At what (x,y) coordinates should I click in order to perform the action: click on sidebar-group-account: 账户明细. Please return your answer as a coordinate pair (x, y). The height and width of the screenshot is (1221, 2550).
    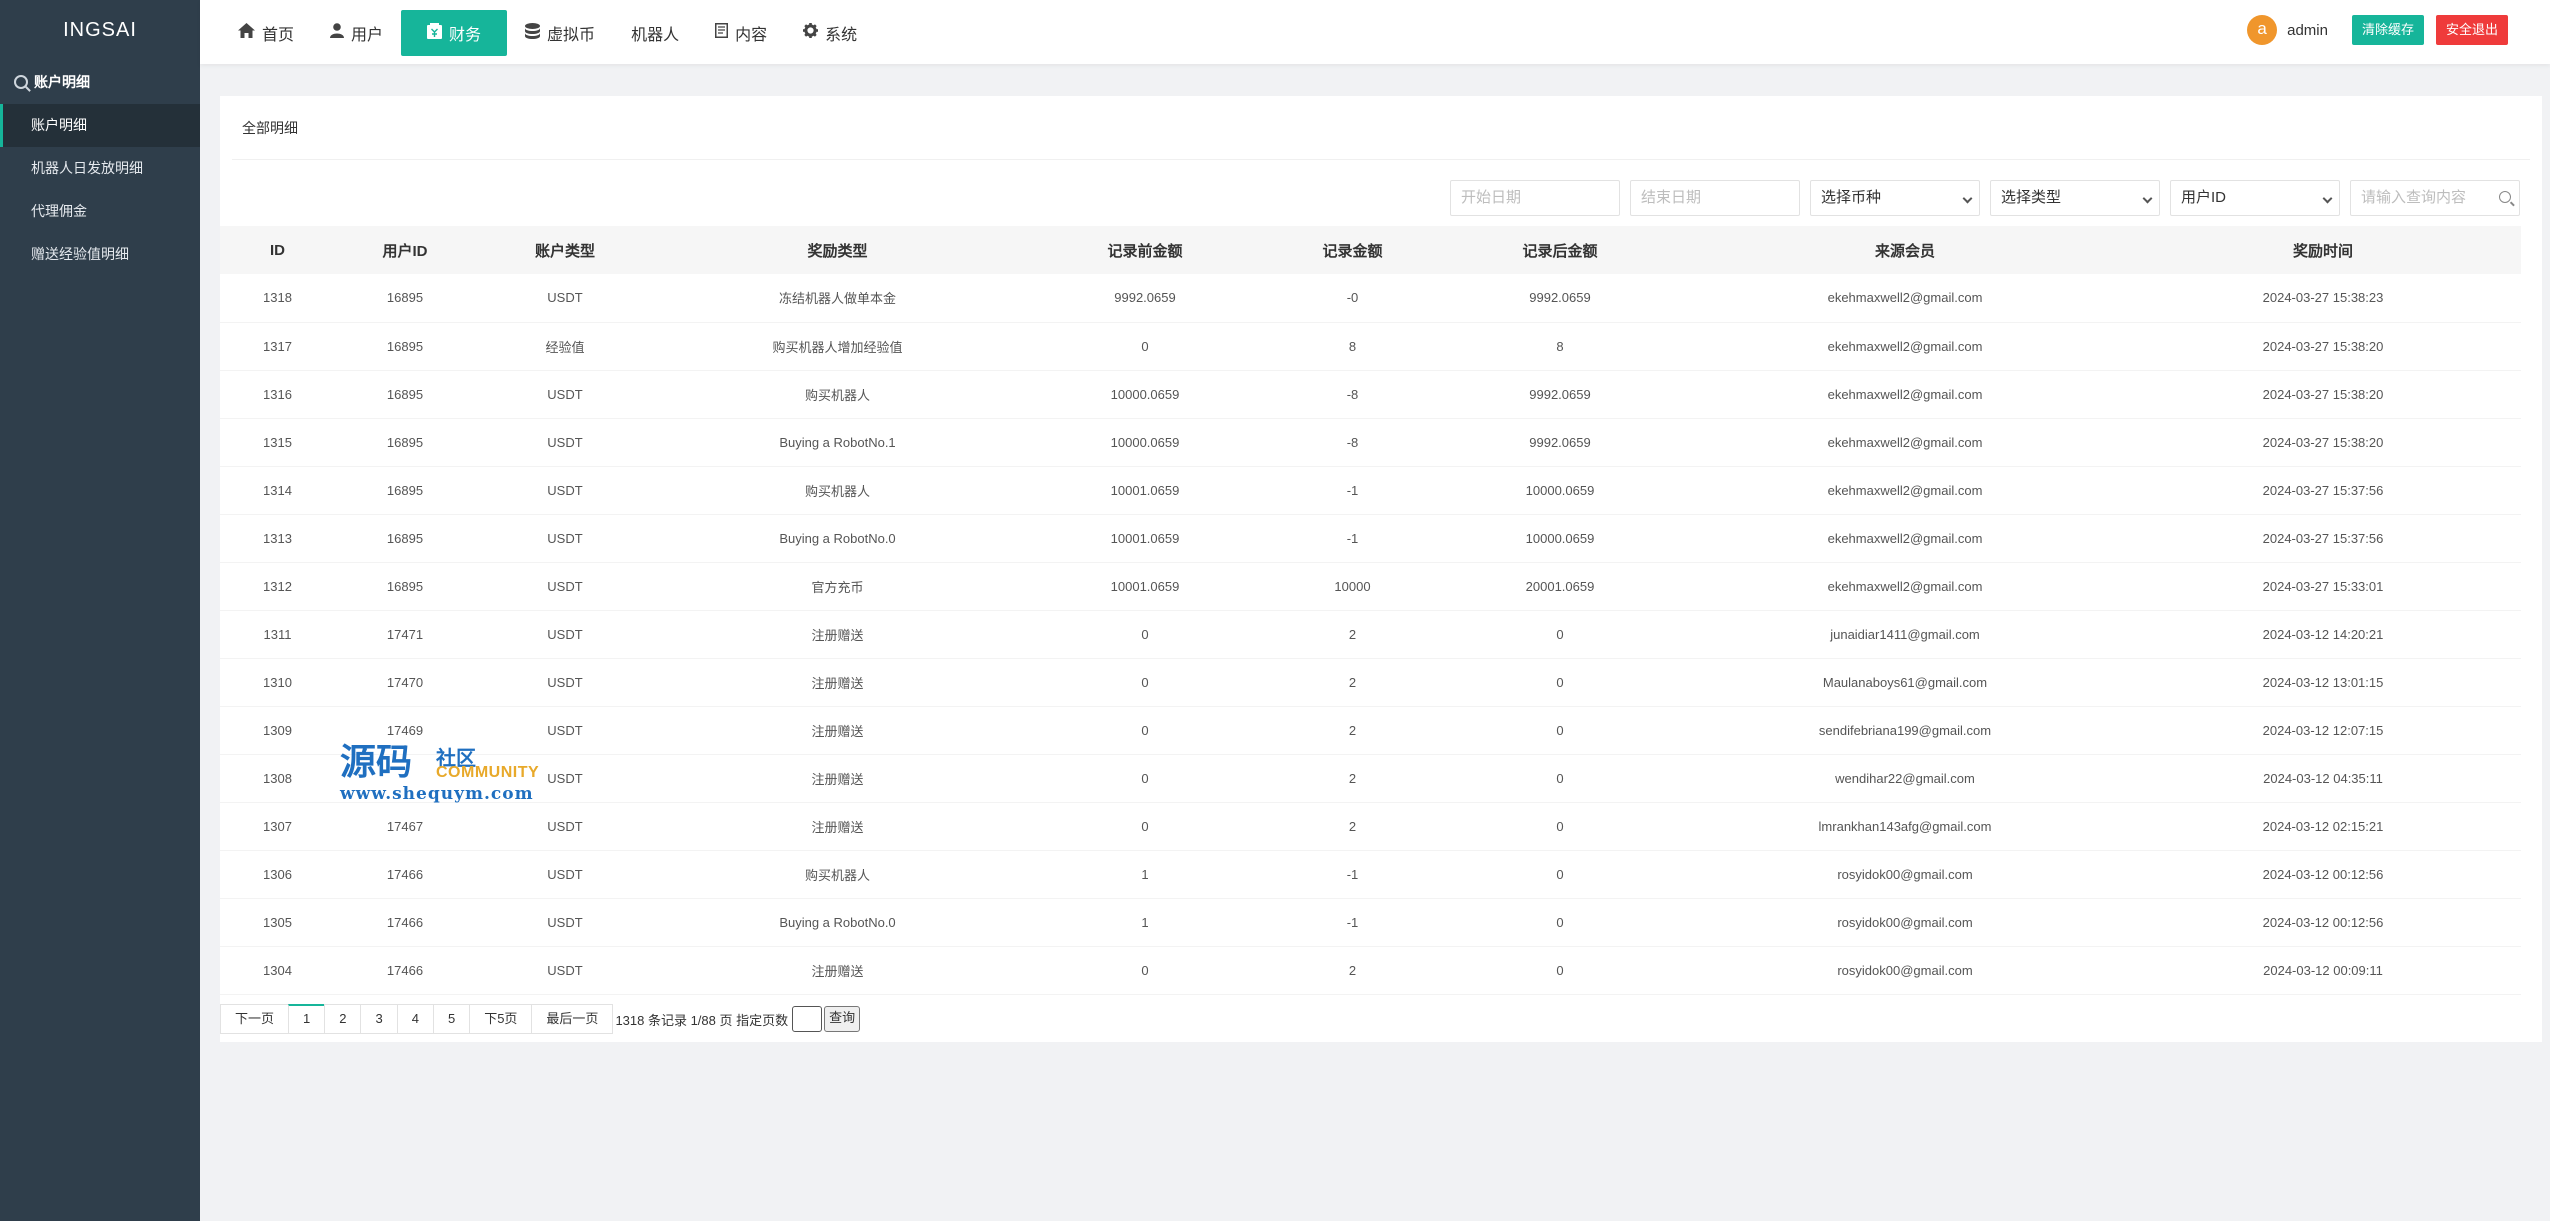
    Looking at the image, I should click on (100, 82).